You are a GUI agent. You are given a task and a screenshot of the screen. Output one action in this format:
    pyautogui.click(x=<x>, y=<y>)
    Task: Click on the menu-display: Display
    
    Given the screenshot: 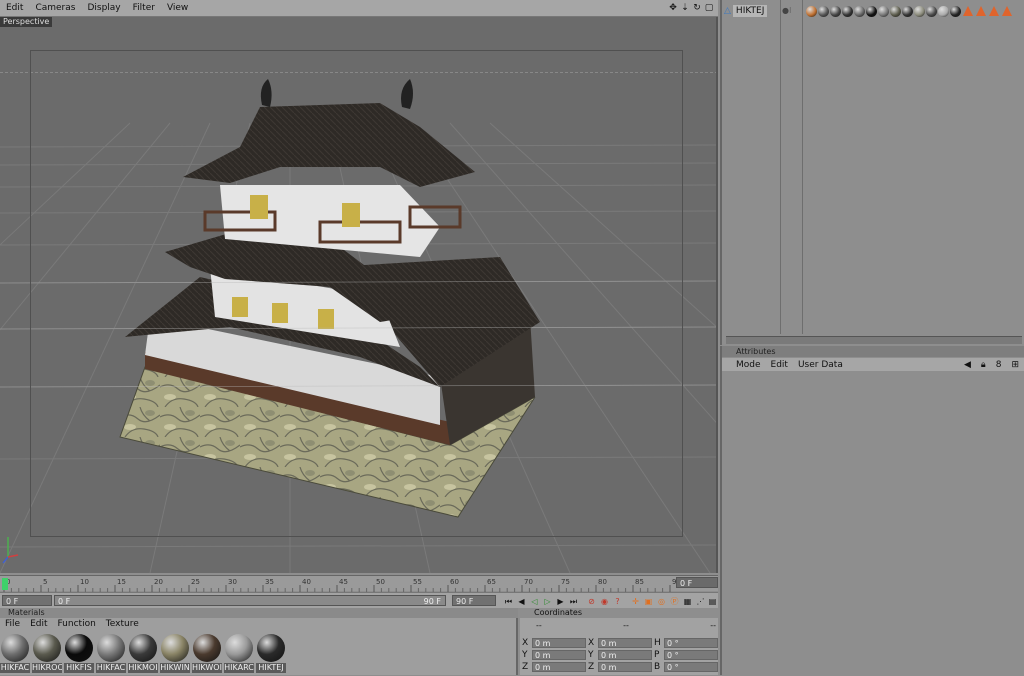 What is the action you would take?
    pyautogui.click(x=103, y=8)
    